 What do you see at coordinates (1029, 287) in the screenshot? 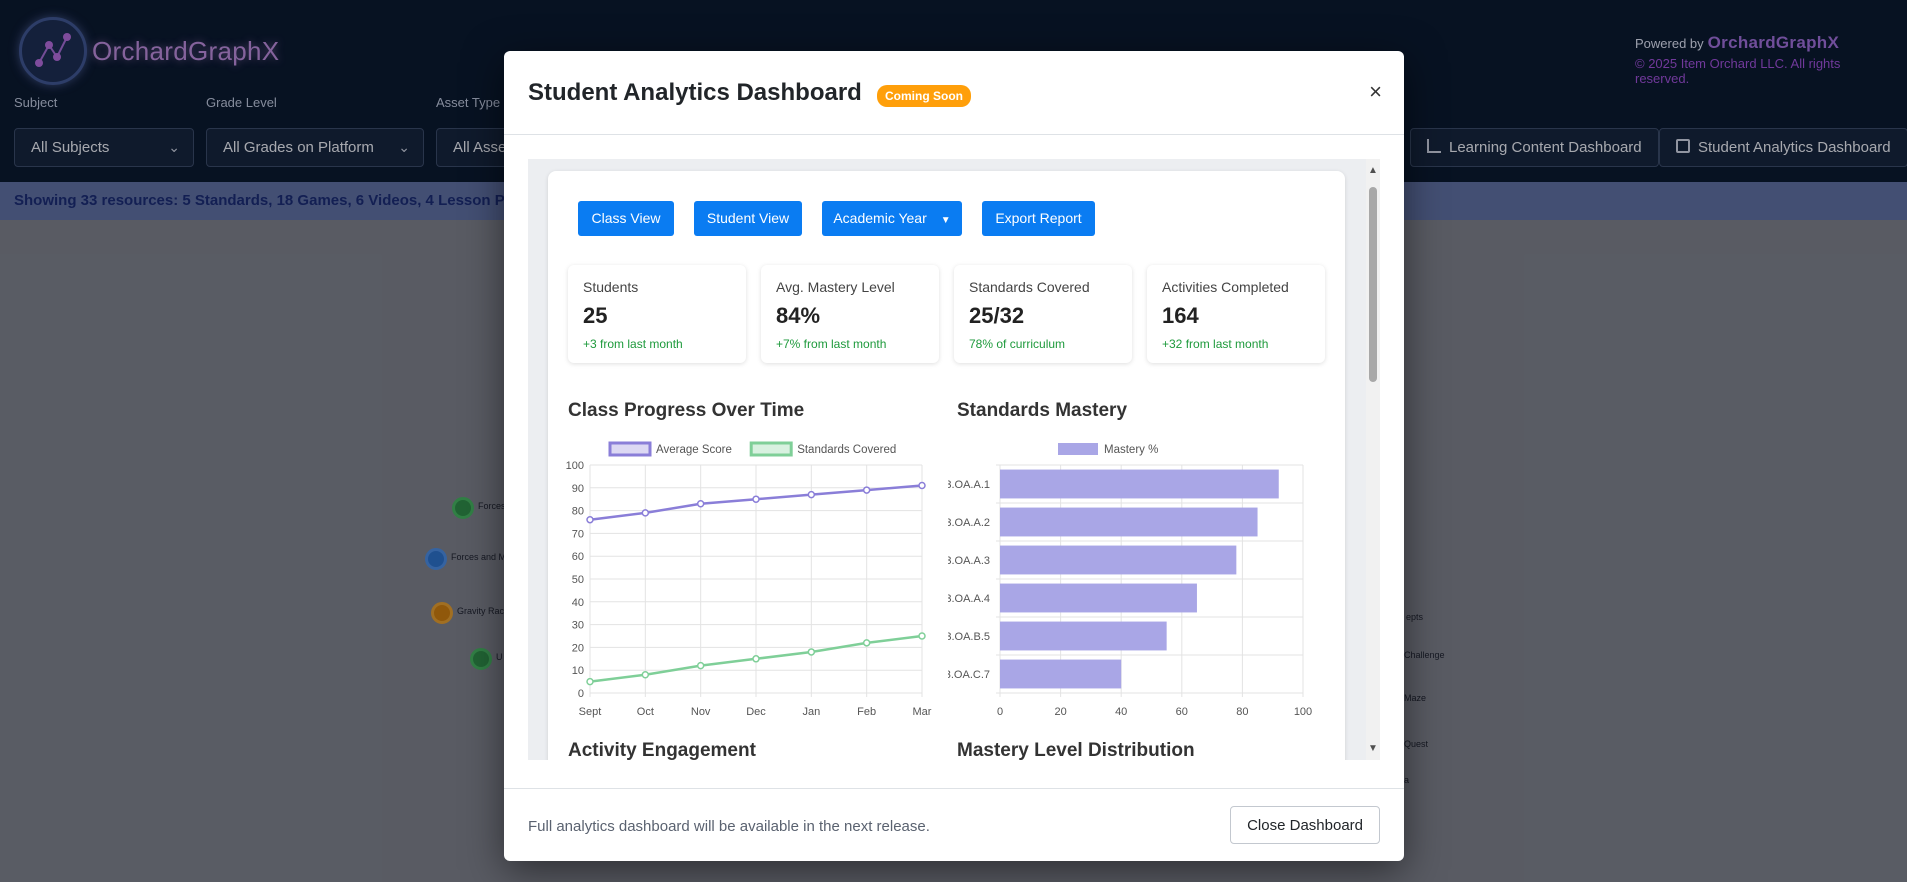
I see `stat-label: Standards Covered` at bounding box center [1029, 287].